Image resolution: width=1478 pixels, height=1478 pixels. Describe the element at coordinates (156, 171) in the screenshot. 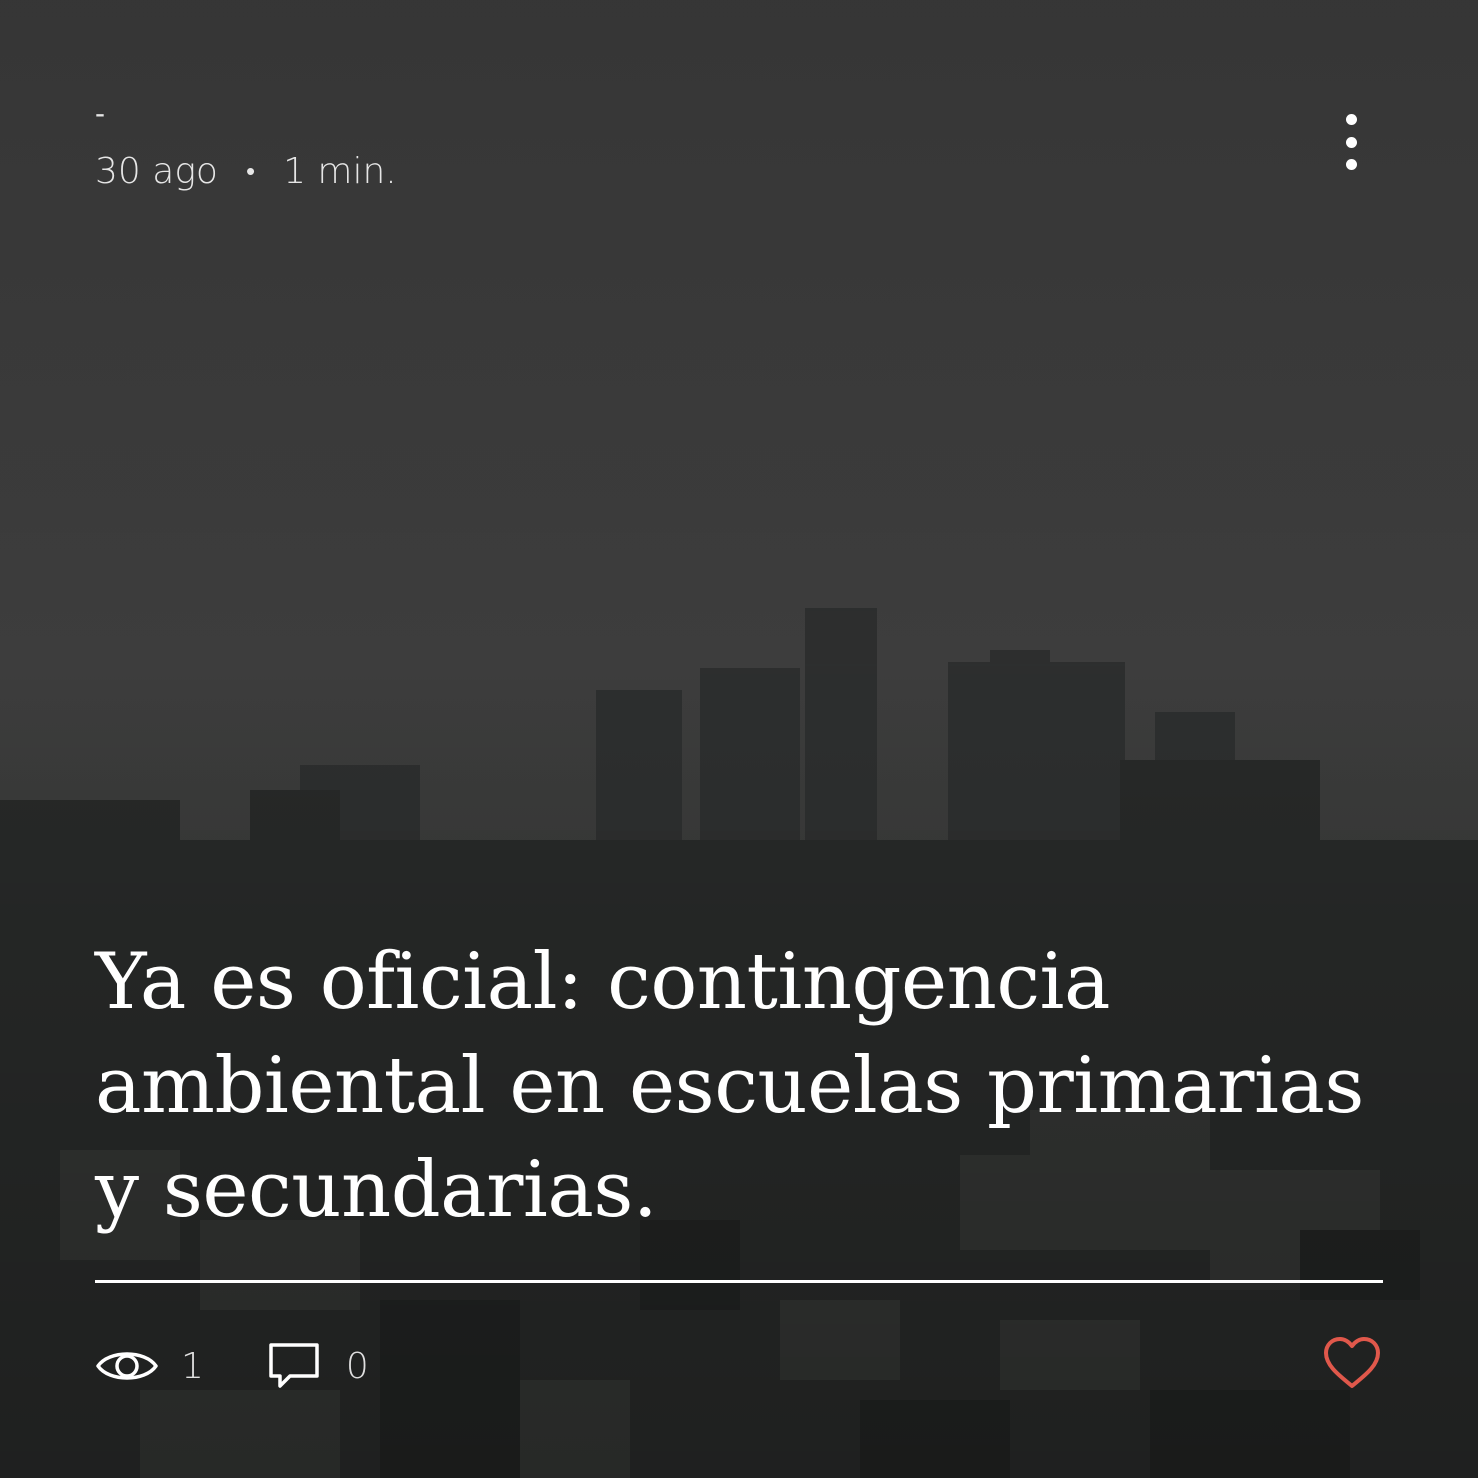

I see `post-date: 30 ago` at that location.